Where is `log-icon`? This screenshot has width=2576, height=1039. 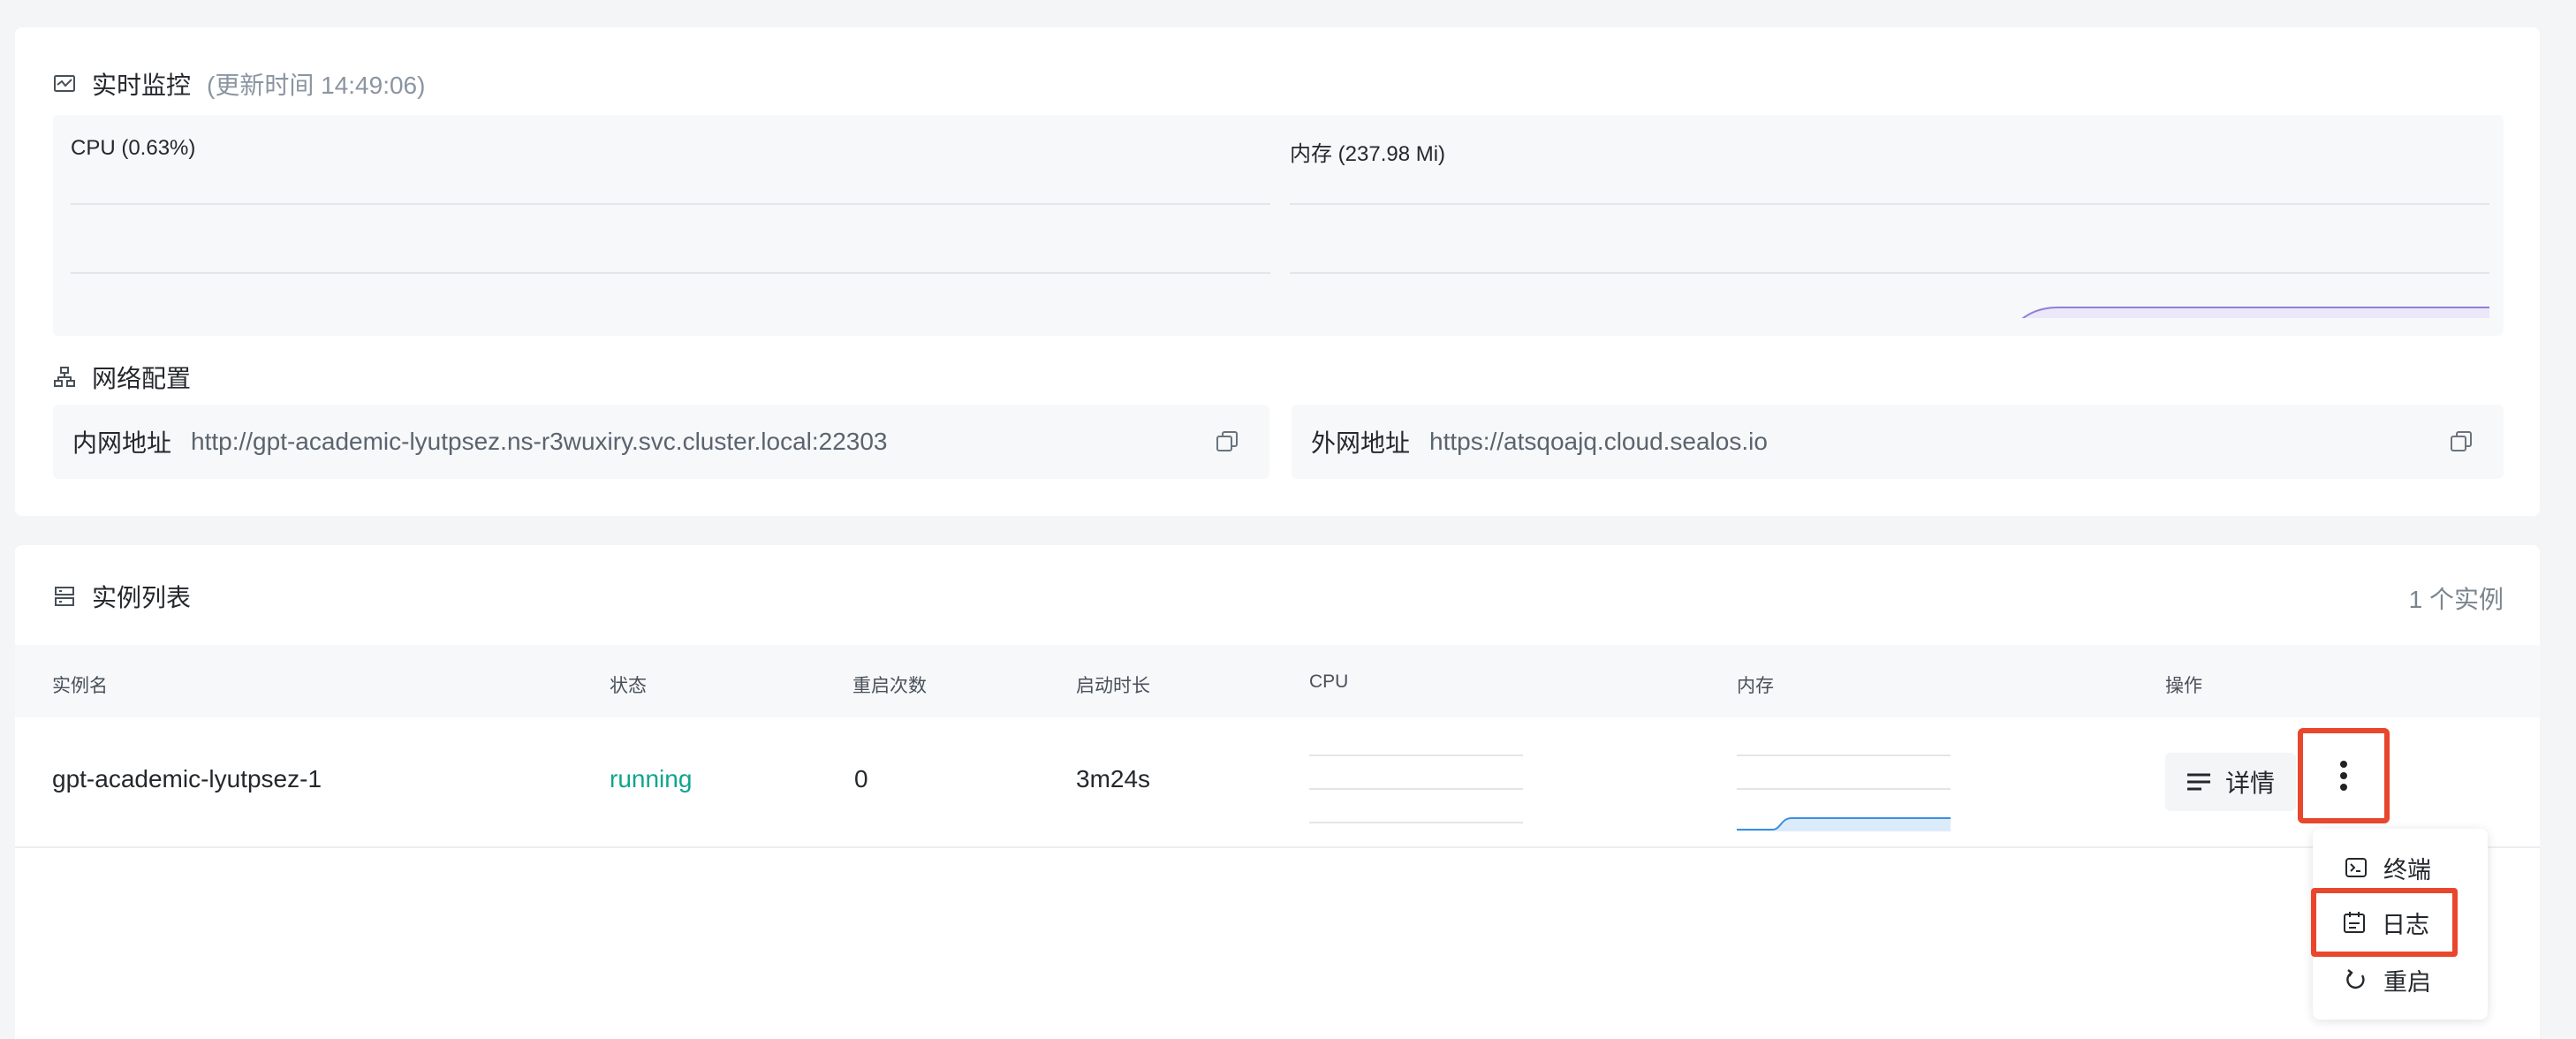
log-icon is located at coordinates (2354, 923).